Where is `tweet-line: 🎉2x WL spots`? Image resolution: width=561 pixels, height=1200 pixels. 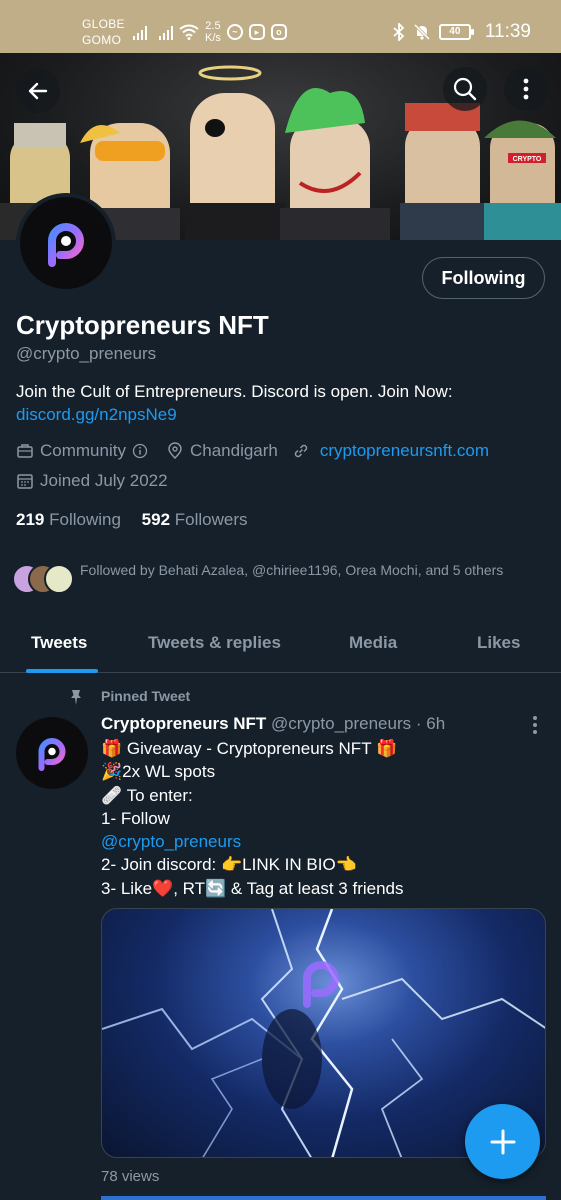
tweet-line: 🎉2x WL spots is located at coordinates (158, 771).